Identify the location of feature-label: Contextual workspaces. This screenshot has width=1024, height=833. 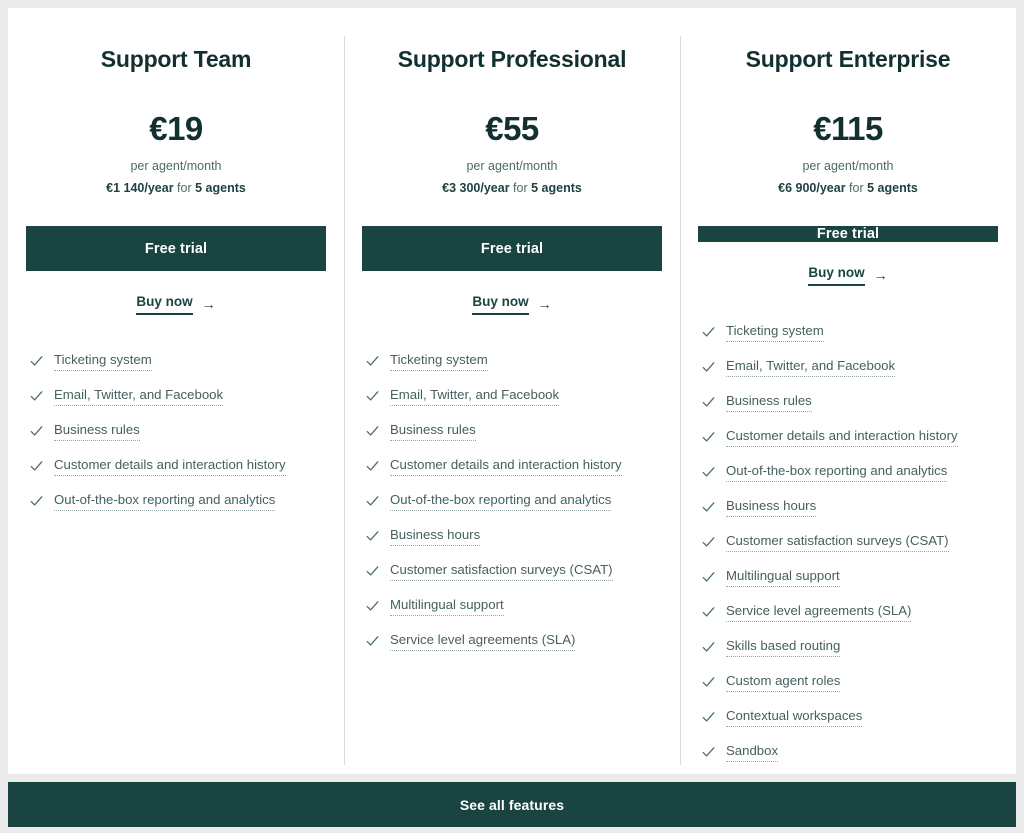
(794, 718).